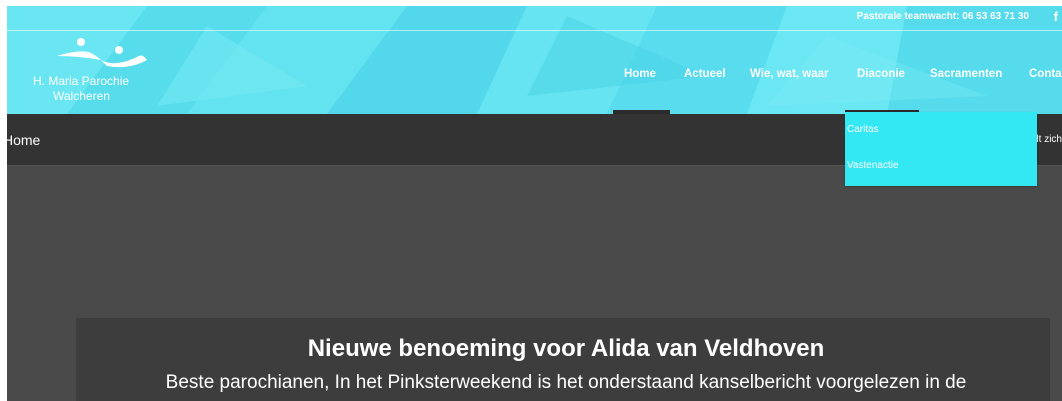  I want to click on title-bar-right-text: dt zich, so click(1047, 139).